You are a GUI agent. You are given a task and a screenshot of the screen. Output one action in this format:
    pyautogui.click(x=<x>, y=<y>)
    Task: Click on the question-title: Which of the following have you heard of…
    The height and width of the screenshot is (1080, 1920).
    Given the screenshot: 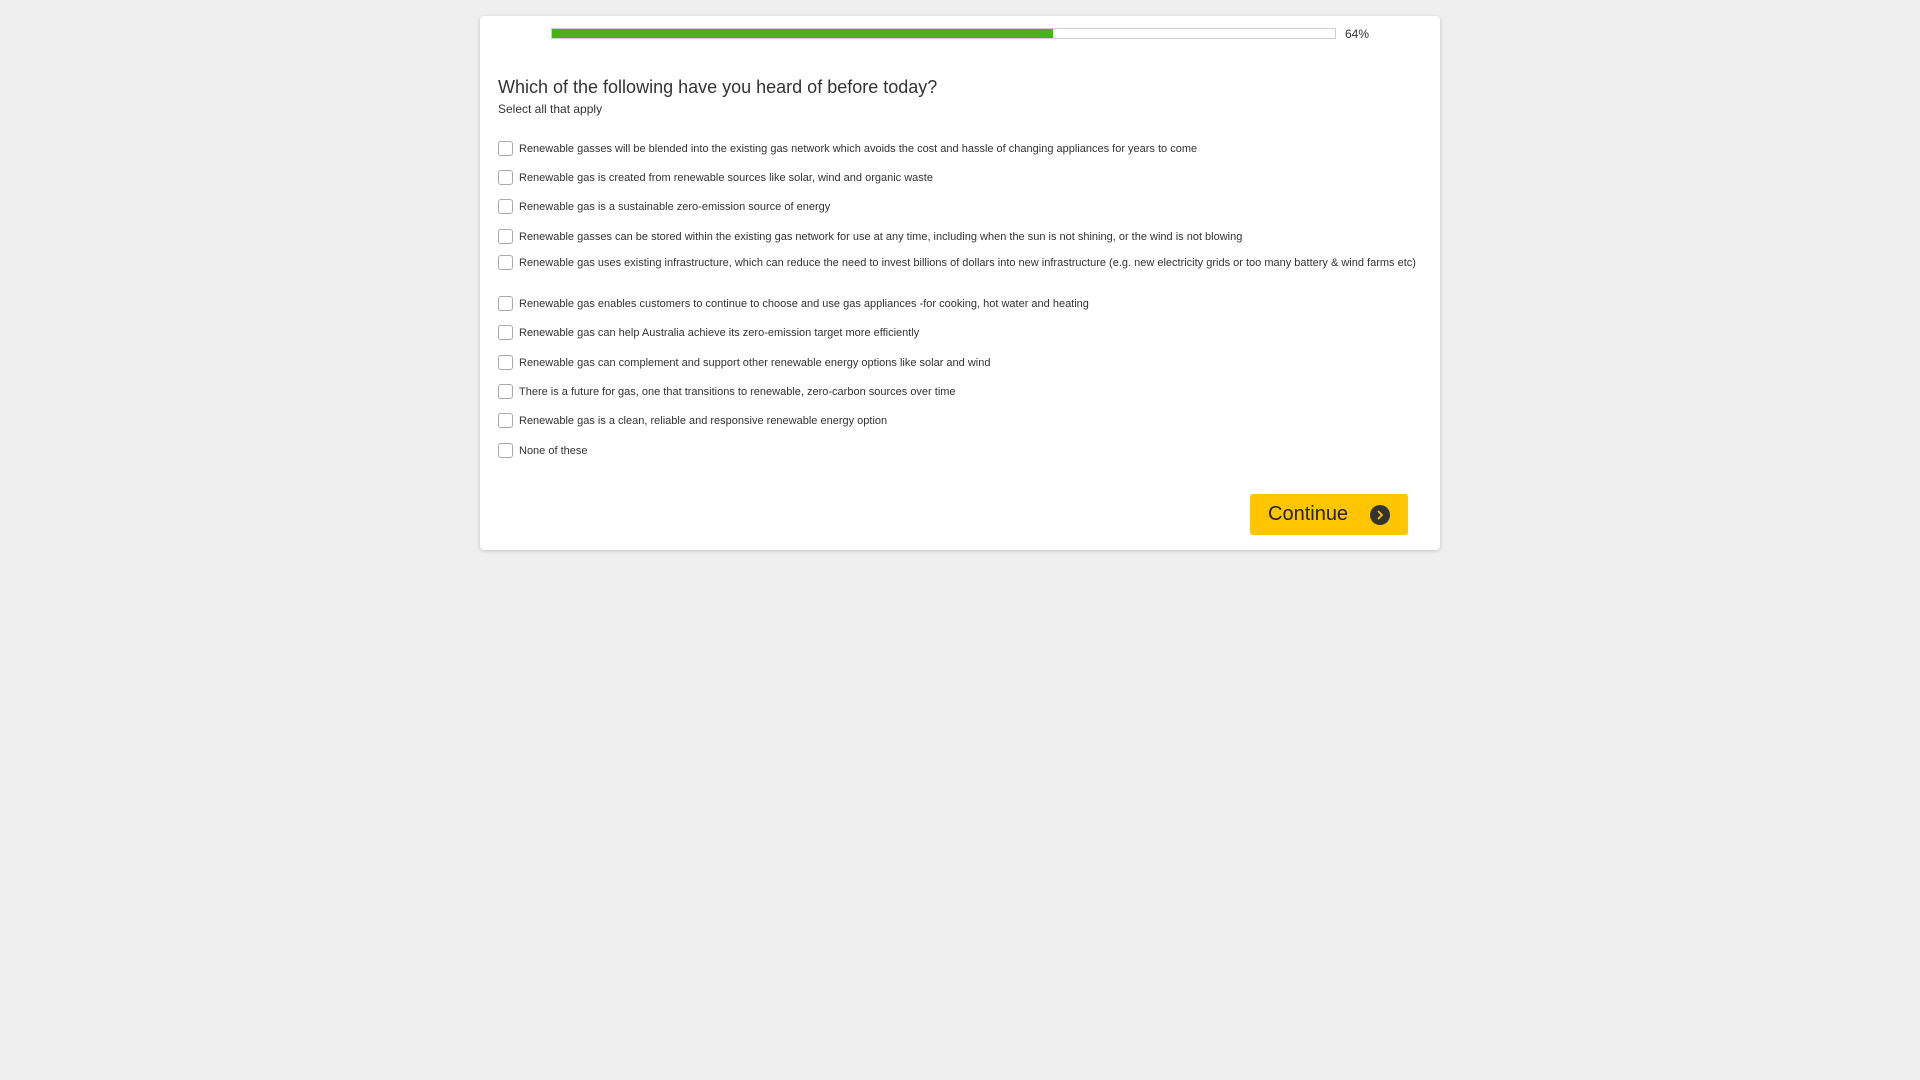 What is the action you would take?
    pyautogui.click(x=718, y=87)
    